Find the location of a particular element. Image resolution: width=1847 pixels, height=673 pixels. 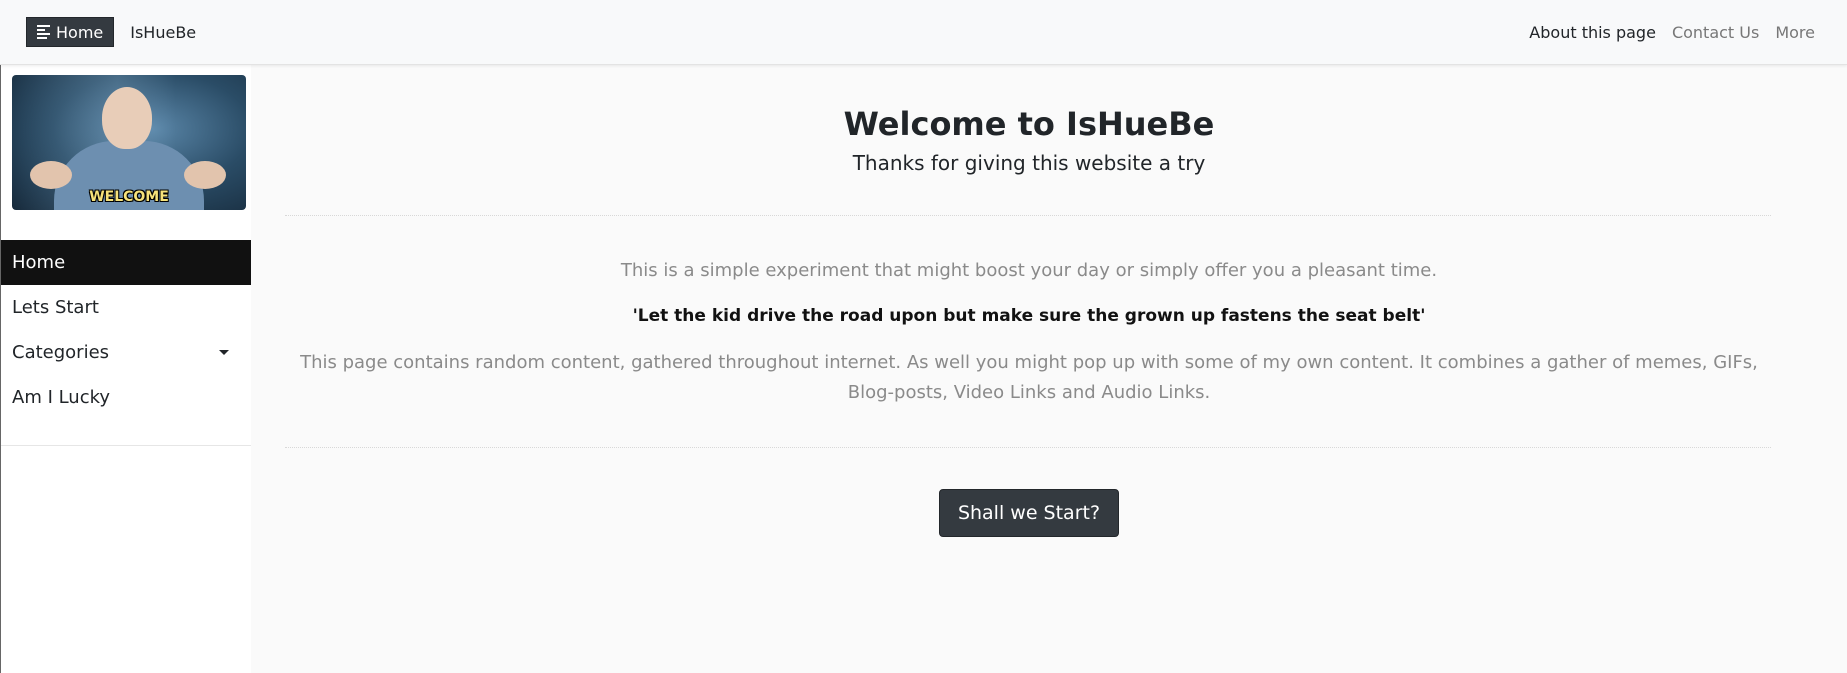

brand-link: IsHueBe is located at coordinates (163, 32).